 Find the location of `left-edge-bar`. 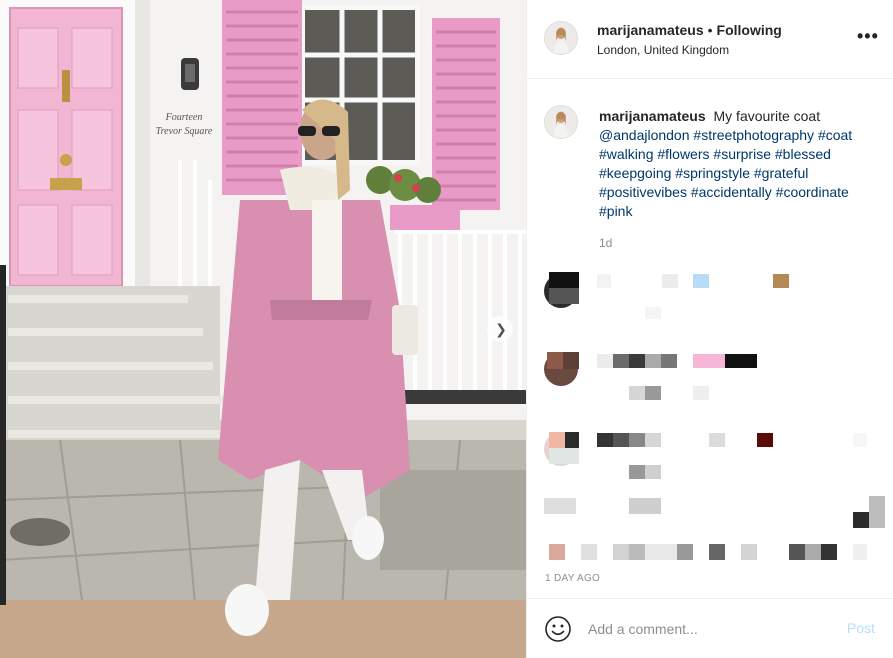

left-edge-bar is located at coordinates (3, 435).